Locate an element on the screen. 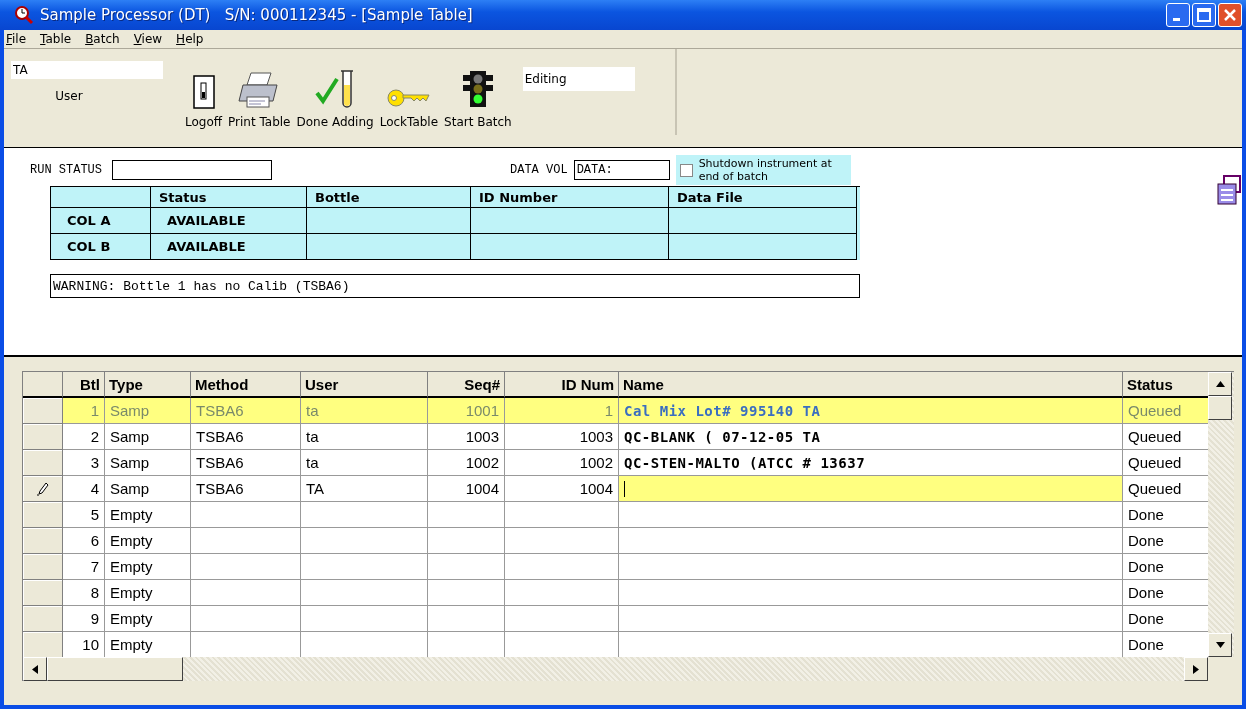  table-cell: 7 is located at coordinates (84, 567).